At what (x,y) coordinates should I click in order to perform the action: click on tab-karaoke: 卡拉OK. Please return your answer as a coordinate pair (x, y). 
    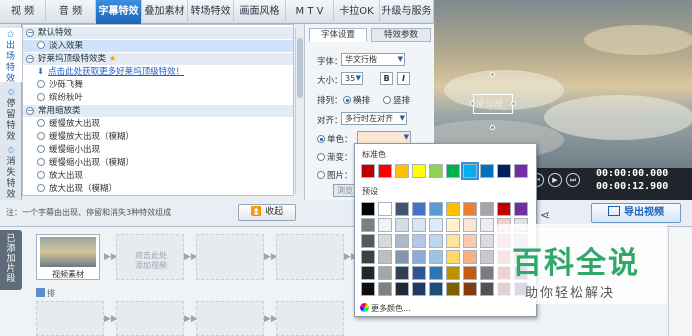
    Looking at the image, I should click on (357, 12).